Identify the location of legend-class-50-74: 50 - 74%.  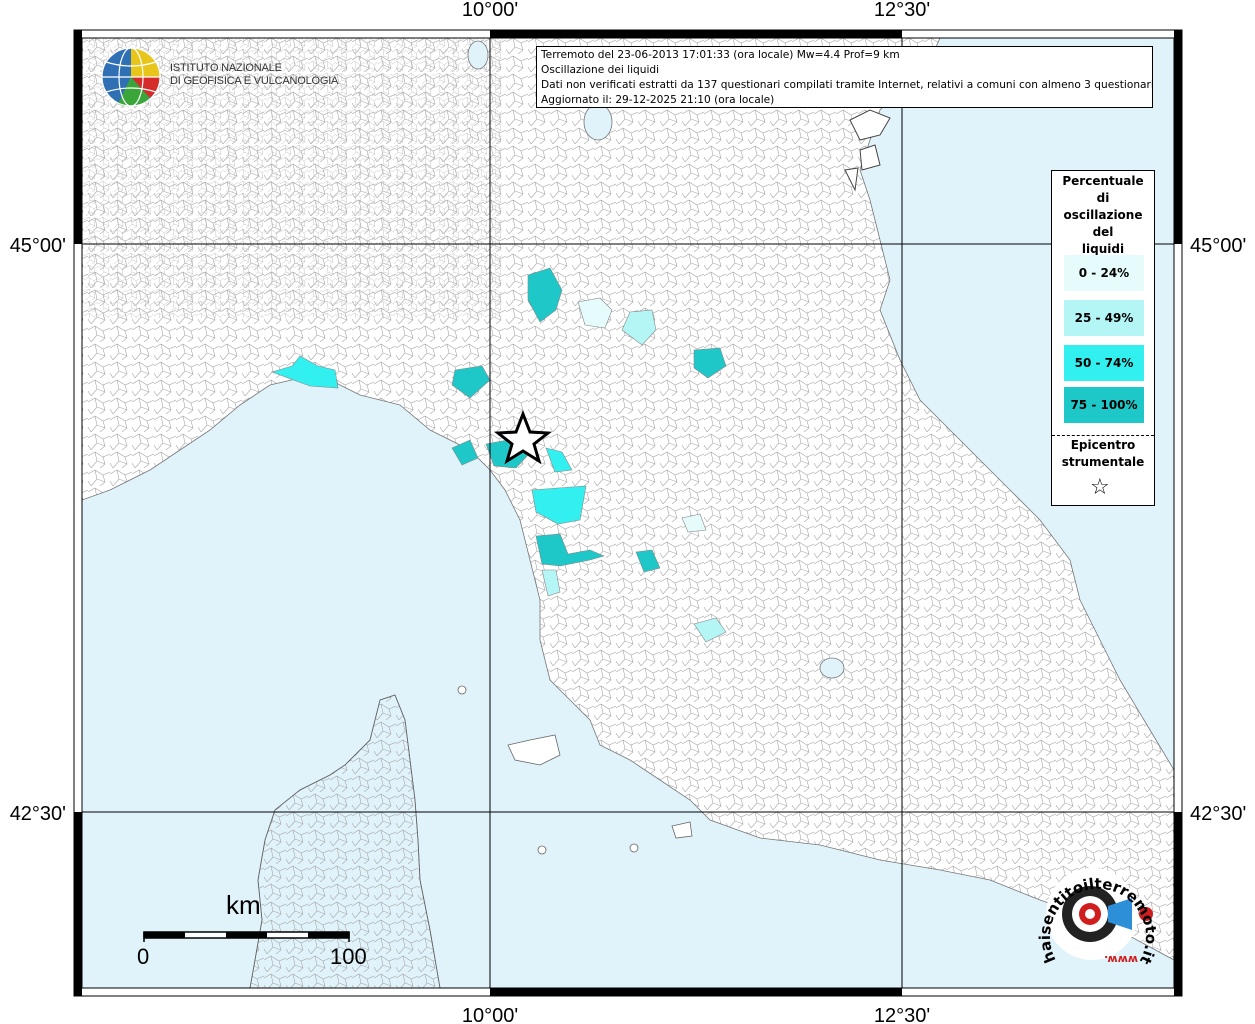
(1104, 363).